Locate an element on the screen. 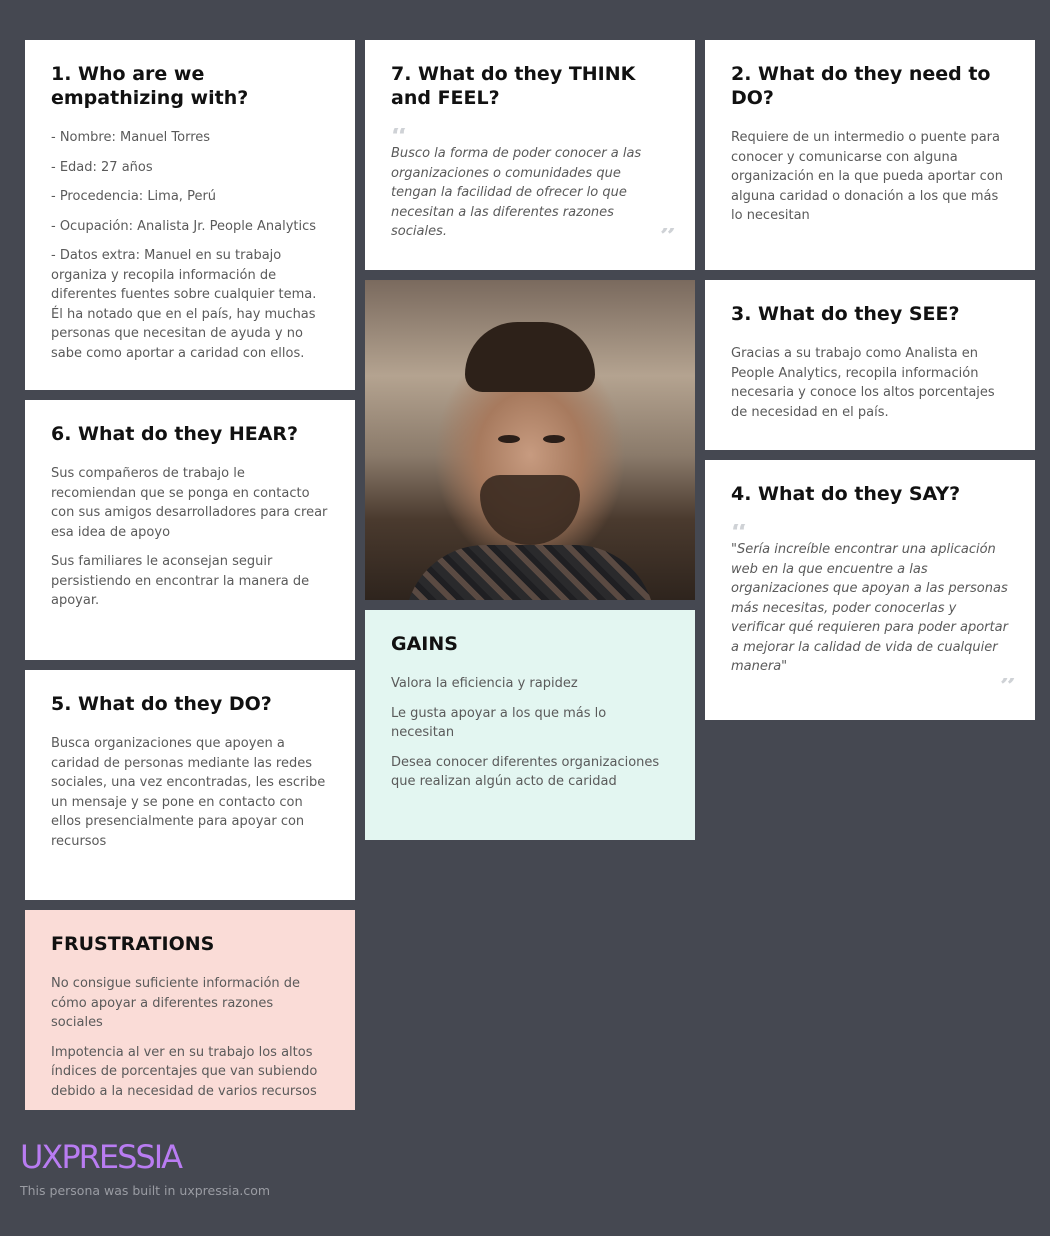 Image resolution: width=1050 pixels, height=1236 pixels. gain-item: Valora la eficiencia y rapidez is located at coordinates (484, 683).